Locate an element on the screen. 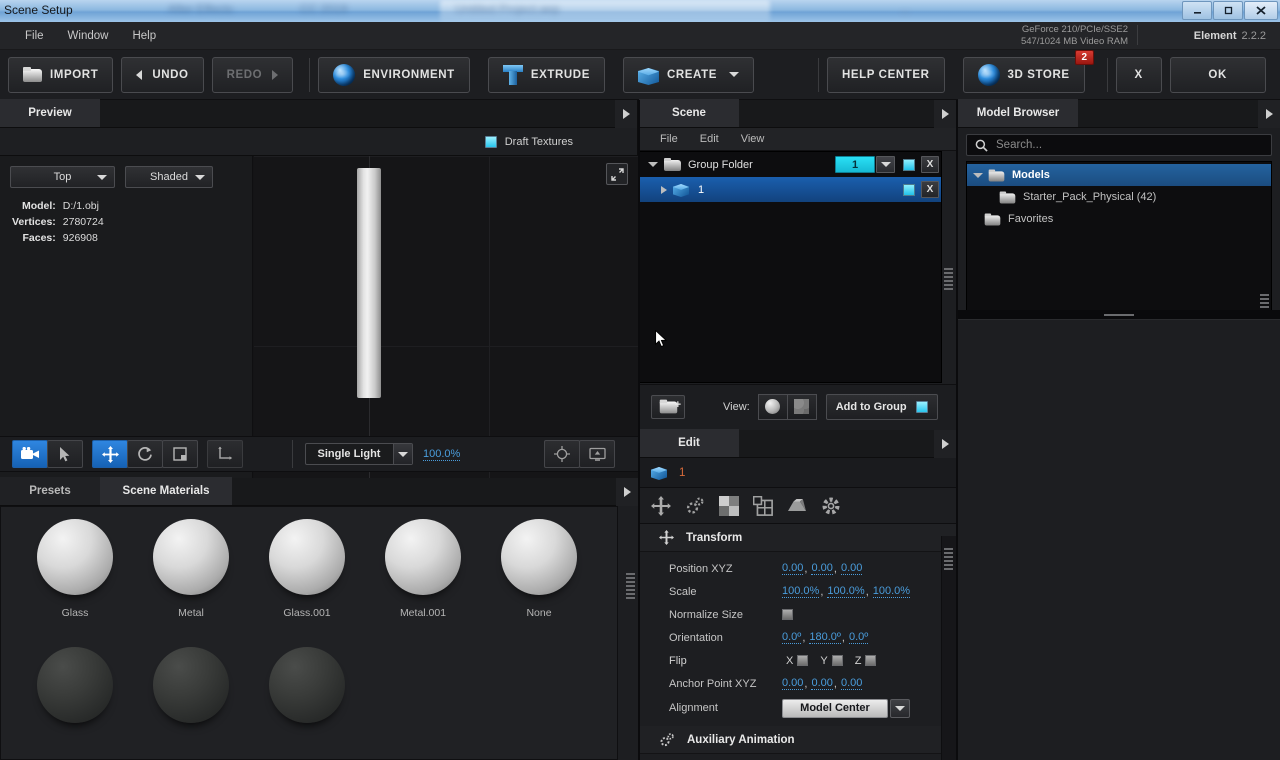  alignment-dropdown: Model Center is located at coordinates (835, 708).